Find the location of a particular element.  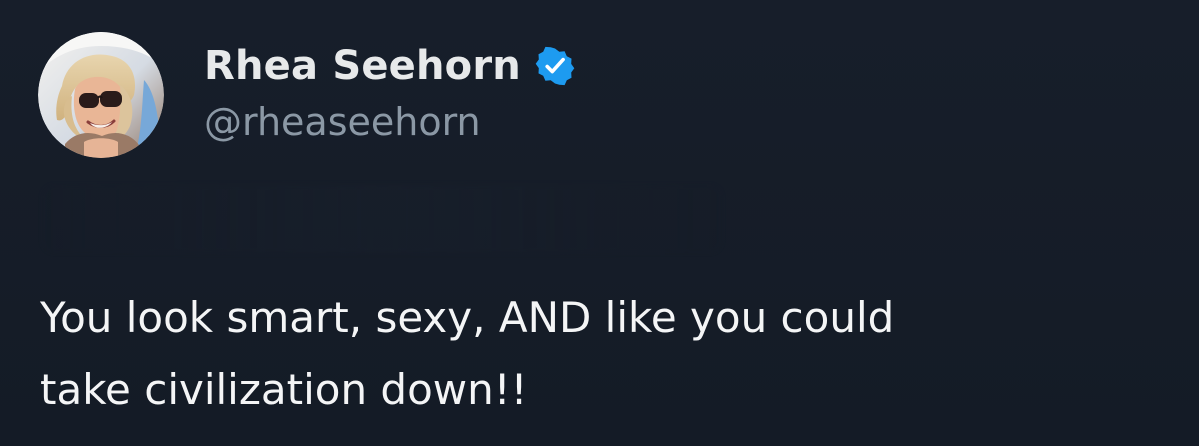

username-handle: @rheaseehorn is located at coordinates (389, 122).